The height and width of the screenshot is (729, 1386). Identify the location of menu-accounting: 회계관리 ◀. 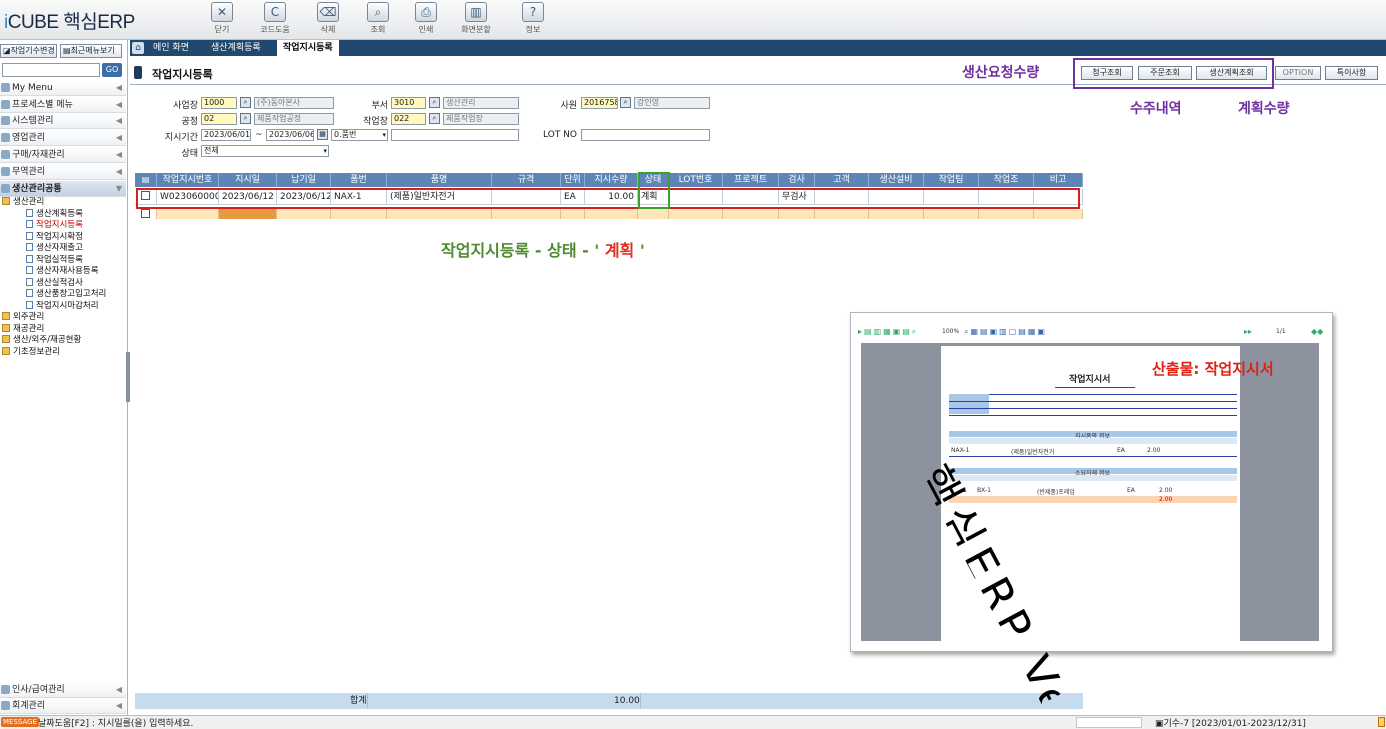
(63, 706).